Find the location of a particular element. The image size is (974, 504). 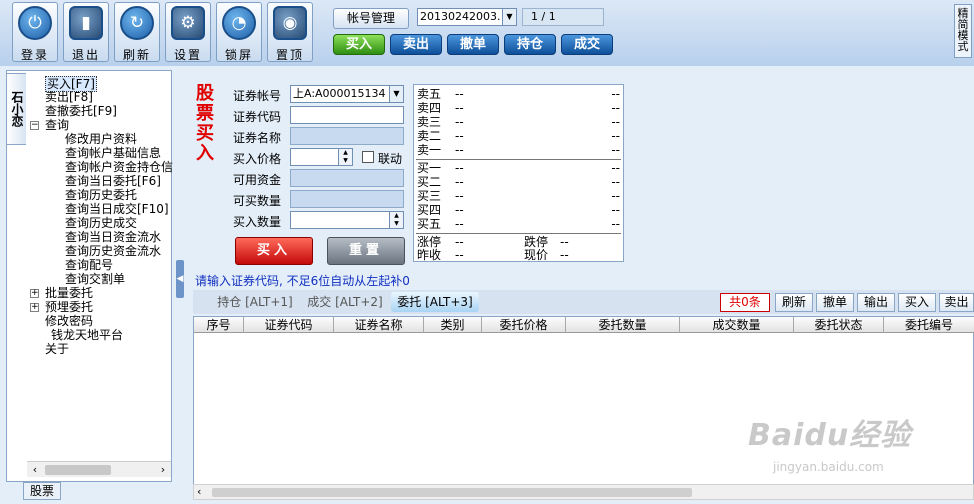

quote-row: 买四 -- -- is located at coordinates (518, 210).